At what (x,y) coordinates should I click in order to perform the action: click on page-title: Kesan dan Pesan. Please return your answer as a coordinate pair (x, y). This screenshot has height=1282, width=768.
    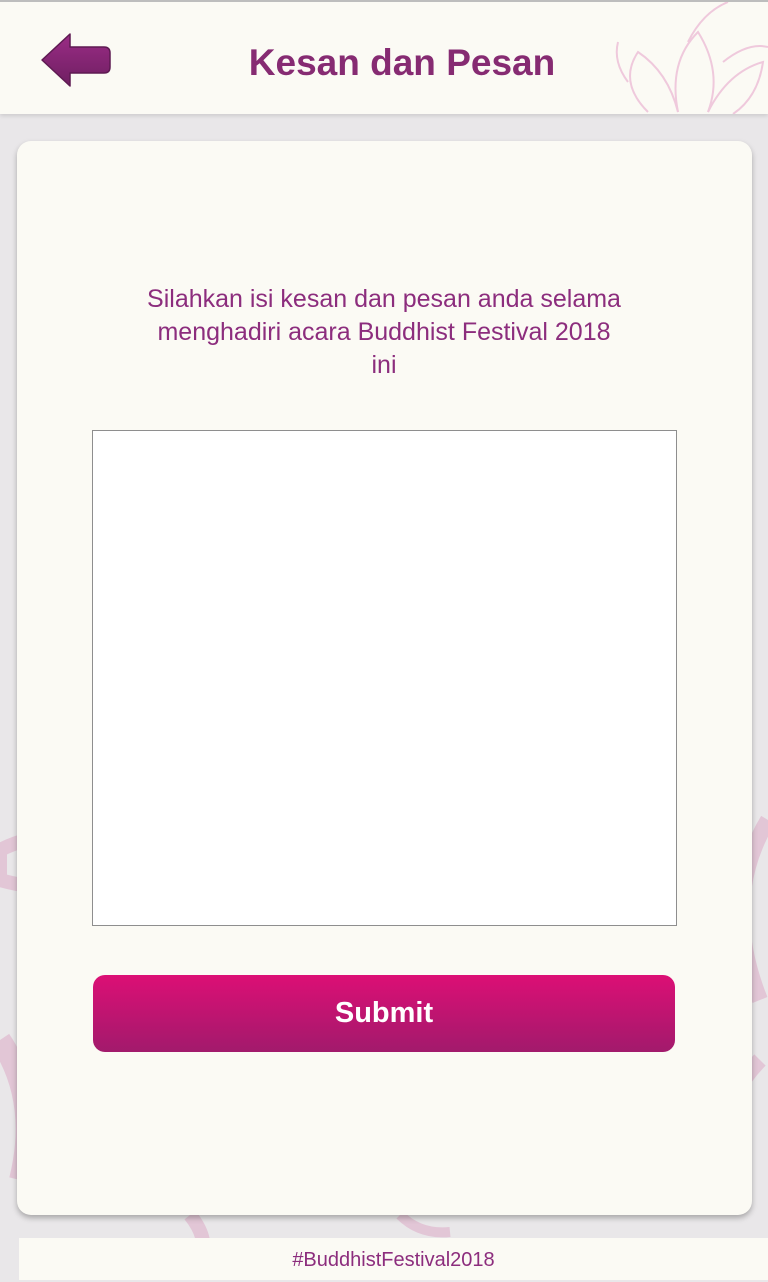
    Looking at the image, I should click on (402, 62).